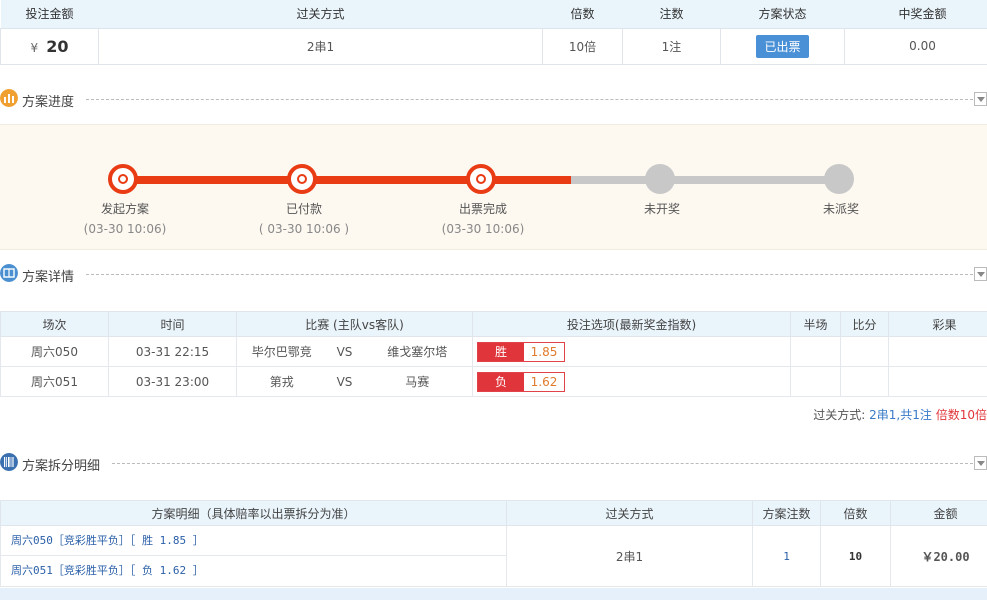 This screenshot has height=600, width=987. What do you see at coordinates (49, 14) in the screenshot?
I see `header-amount: 投注金额` at bounding box center [49, 14].